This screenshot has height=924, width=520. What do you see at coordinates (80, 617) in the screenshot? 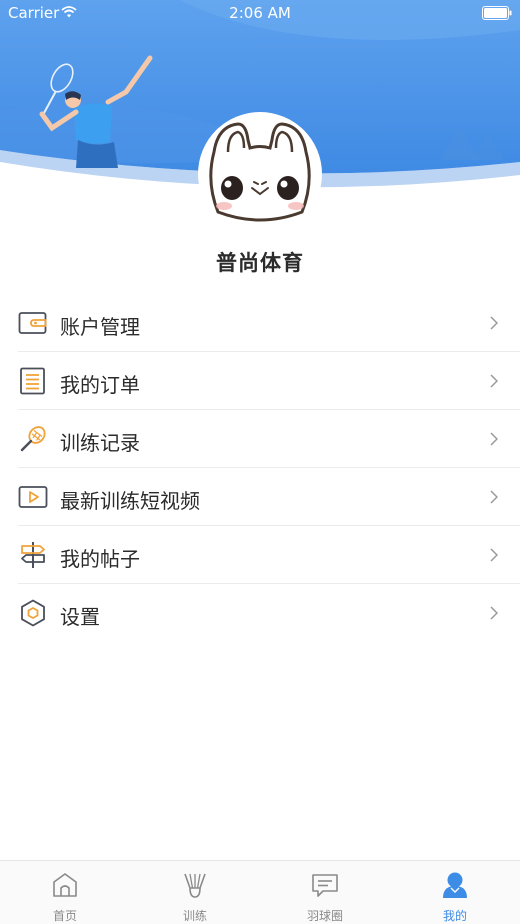
I see `menu-item-label: 设置` at bounding box center [80, 617].